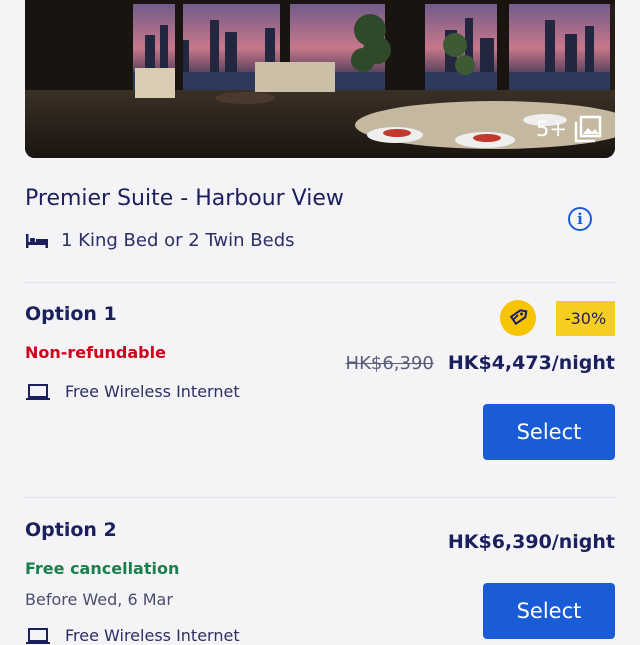 The image size is (640, 645). What do you see at coordinates (518, 318) in the screenshot?
I see `price-tag-icon` at bounding box center [518, 318].